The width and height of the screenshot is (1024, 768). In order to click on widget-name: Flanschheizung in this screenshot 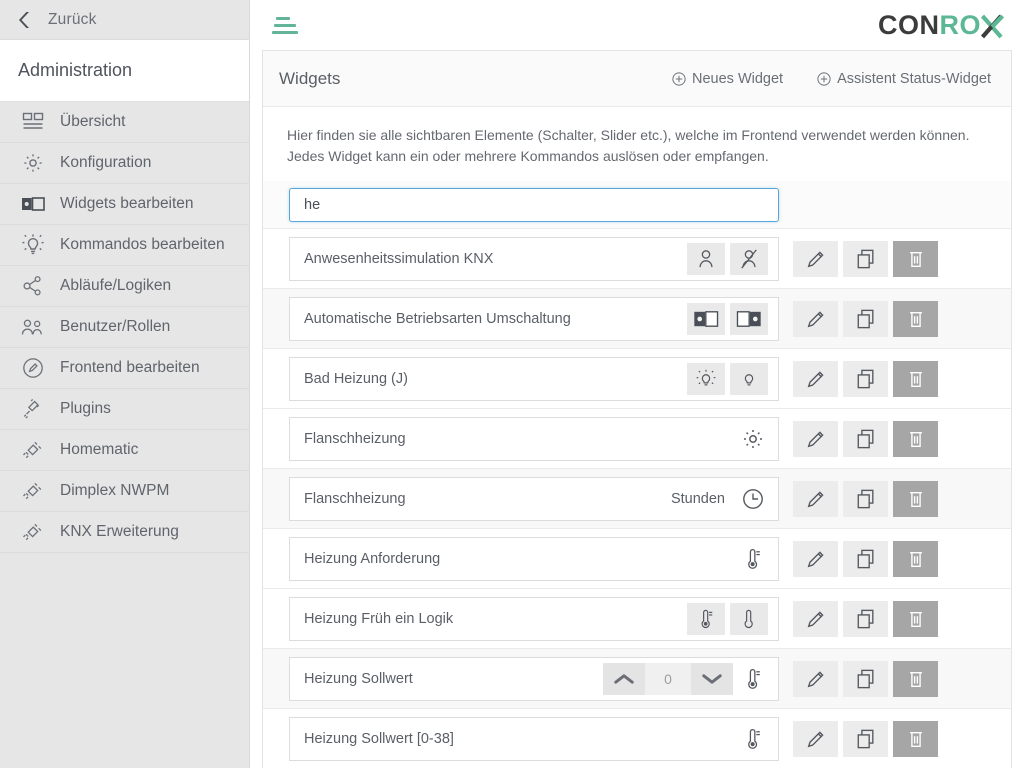, I will do `click(355, 438)`.